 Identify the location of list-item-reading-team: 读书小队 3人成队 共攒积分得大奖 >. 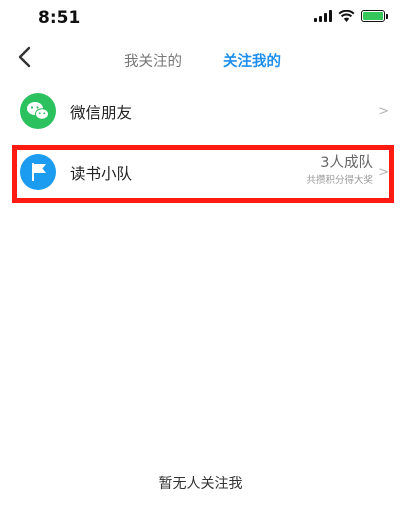
(200, 173).